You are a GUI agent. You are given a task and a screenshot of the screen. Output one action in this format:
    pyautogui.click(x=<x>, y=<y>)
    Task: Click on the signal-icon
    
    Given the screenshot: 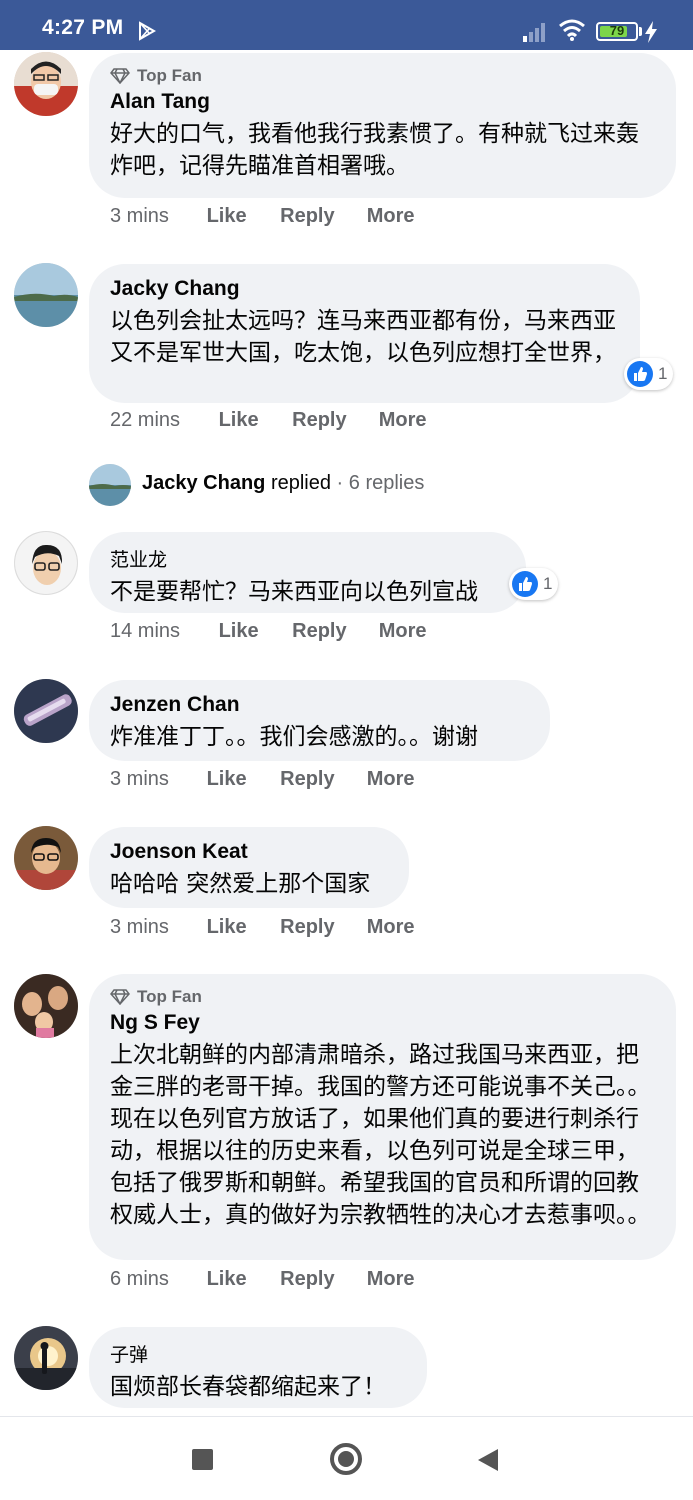 What is the action you would take?
    pyautogui.click(x=534, y=32)
    